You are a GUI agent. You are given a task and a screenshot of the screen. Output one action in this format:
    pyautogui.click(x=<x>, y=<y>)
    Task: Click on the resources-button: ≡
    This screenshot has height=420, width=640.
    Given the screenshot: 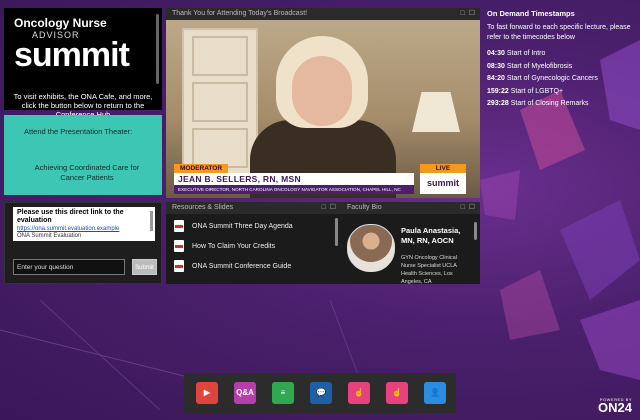 What is the action you would take?
    pyautogui.click(x=283, y=393)
    